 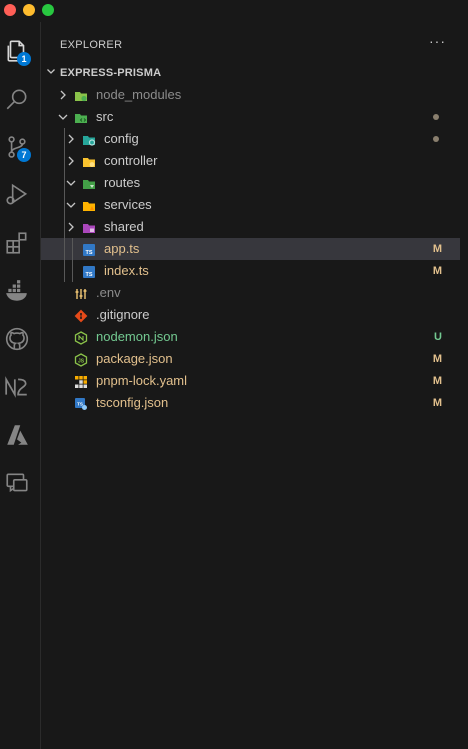 I want to click on tree-file-package-json: JS package.json M, so click(x=250, y=359).